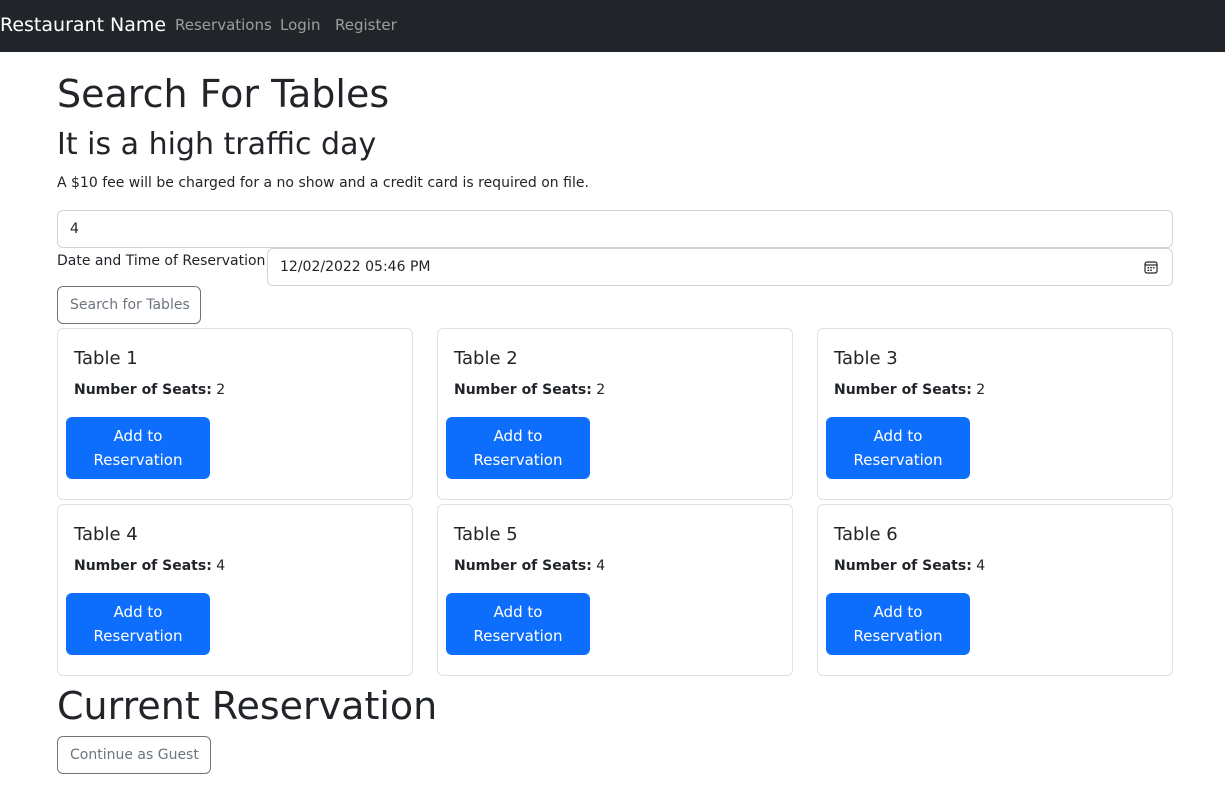 The image size is (1225, 798). I want to click on table-title: Table 3, so click(866, 358).